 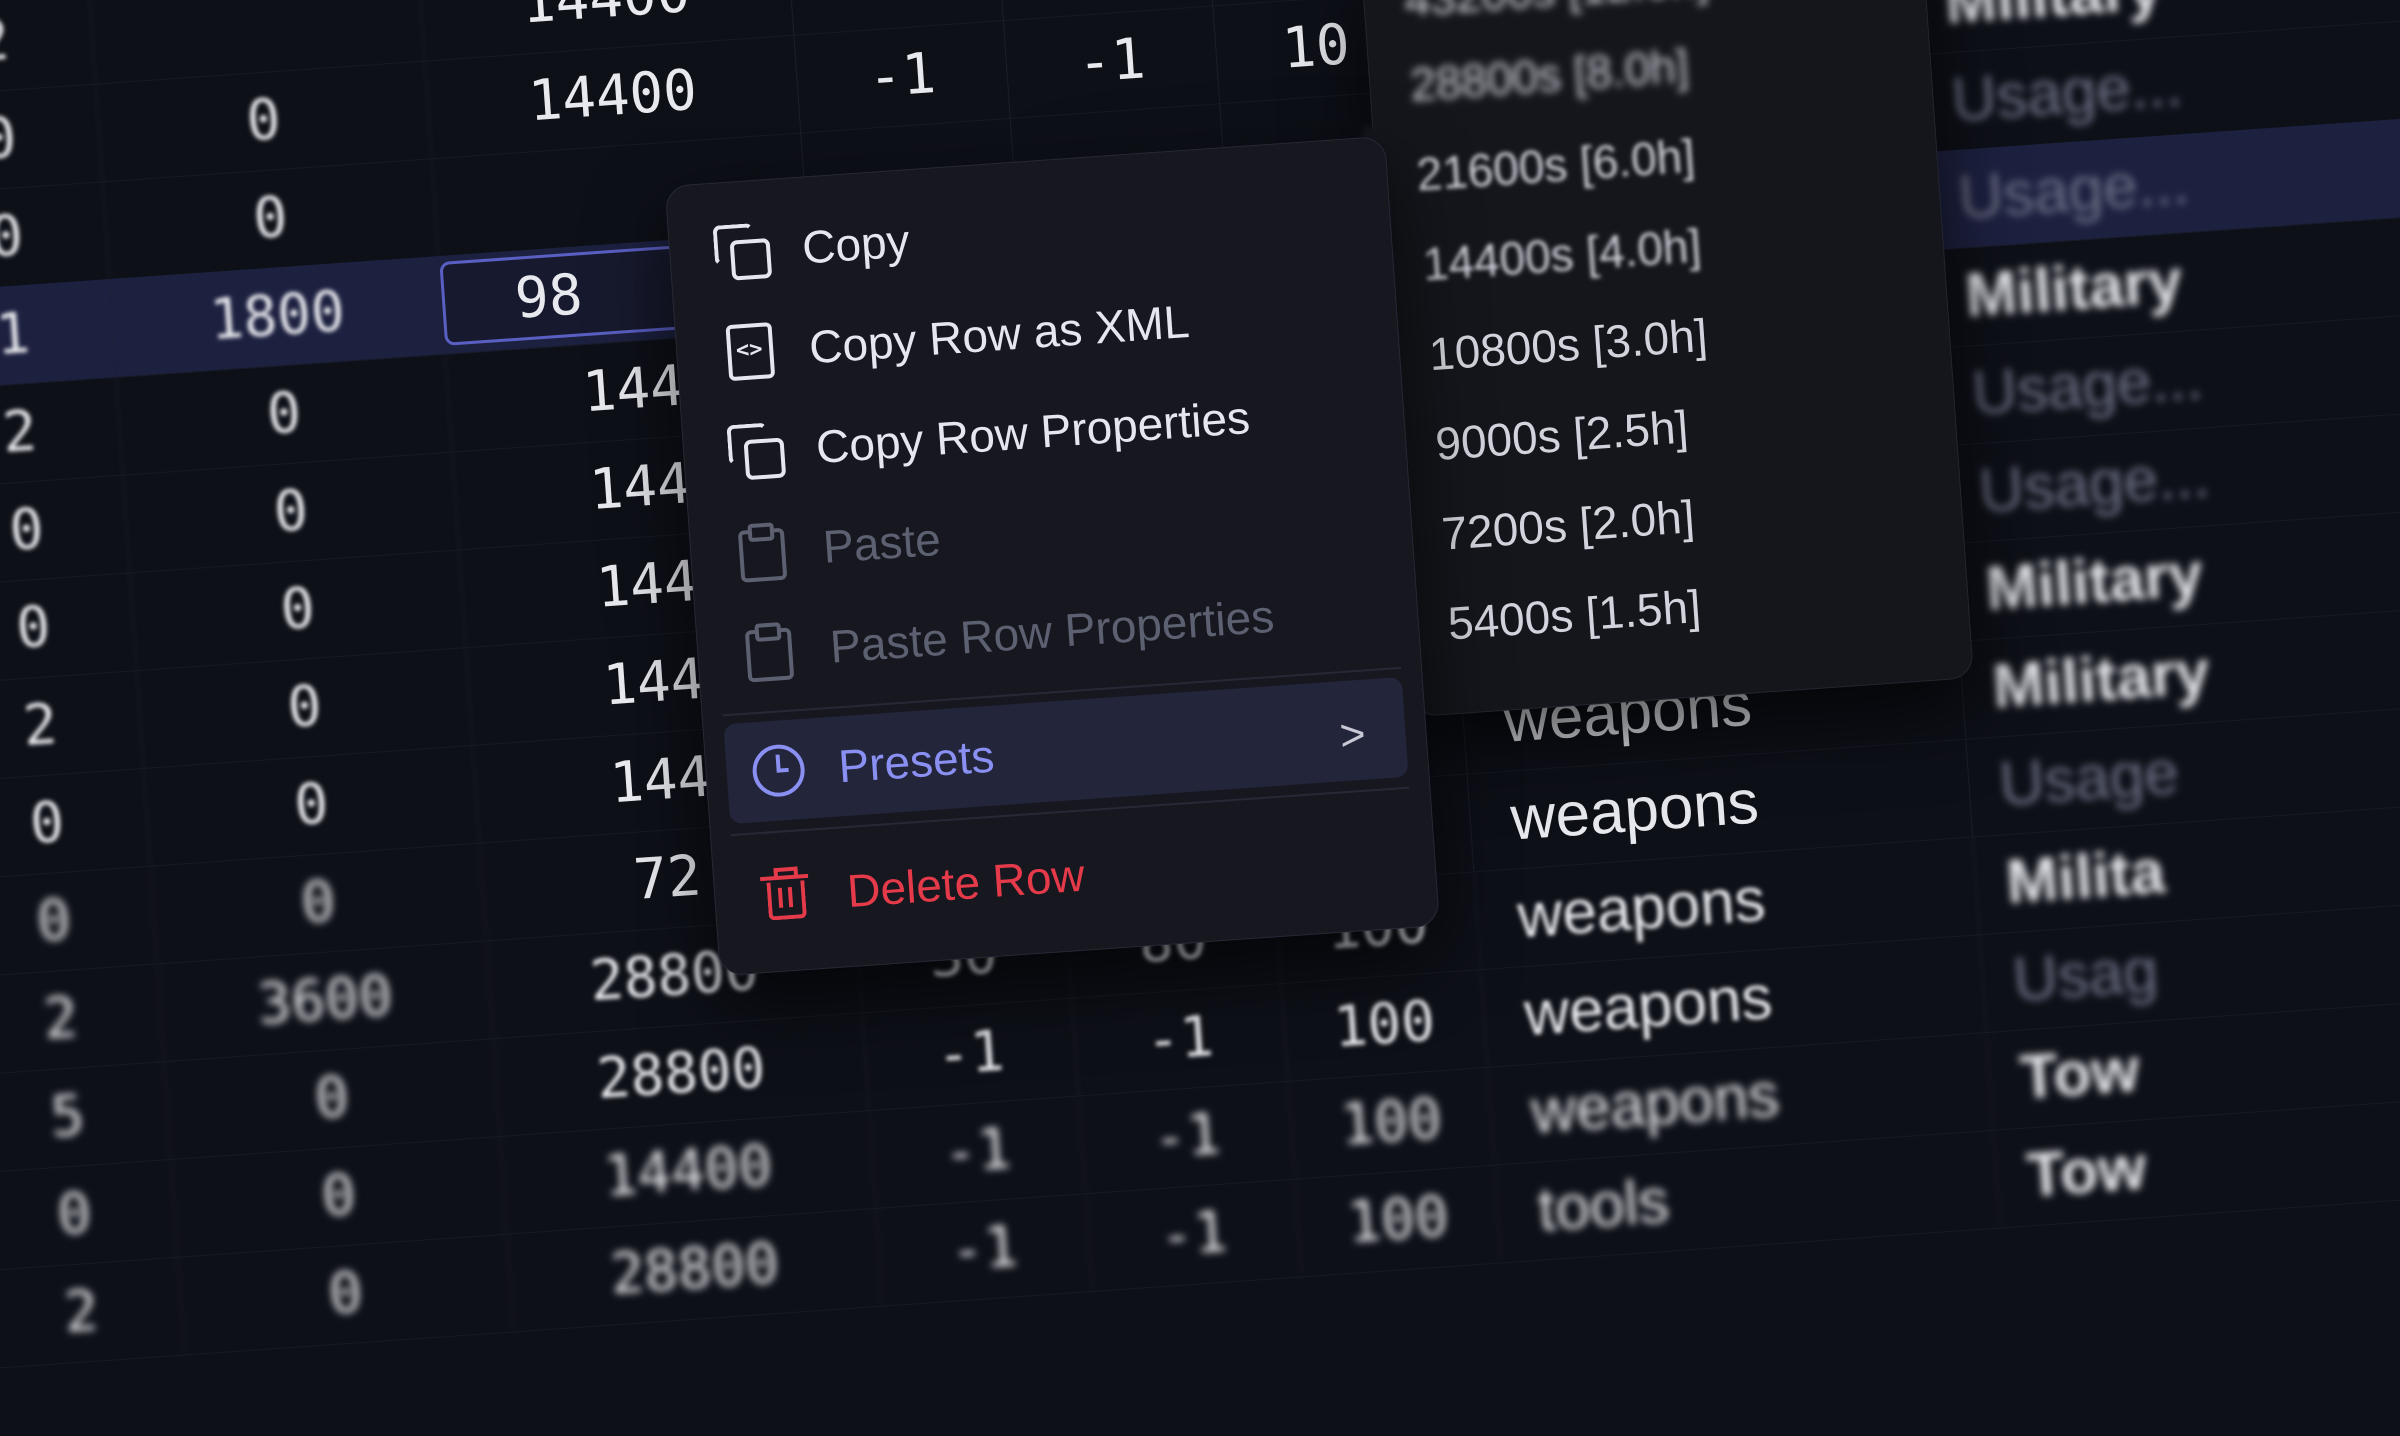 What do you see at coordinates (86, 1117) in the screenshot?
I see `table-cell: 5` at bounding box center [86, 1117].